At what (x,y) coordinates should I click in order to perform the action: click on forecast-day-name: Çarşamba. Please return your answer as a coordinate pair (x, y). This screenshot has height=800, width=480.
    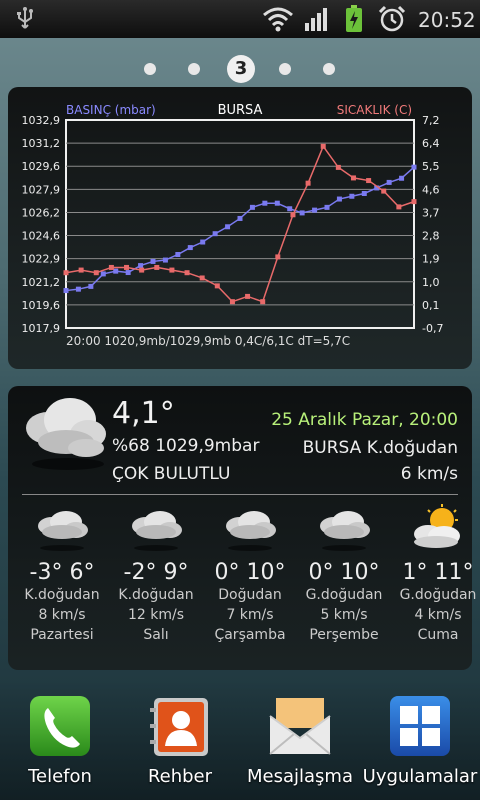
    Looking at the image, I should click on (250, 635).